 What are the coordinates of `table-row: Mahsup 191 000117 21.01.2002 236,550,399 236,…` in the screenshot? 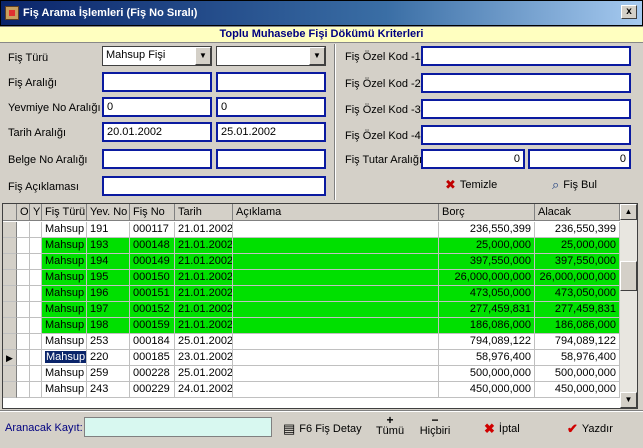 It's located at (311, 230).